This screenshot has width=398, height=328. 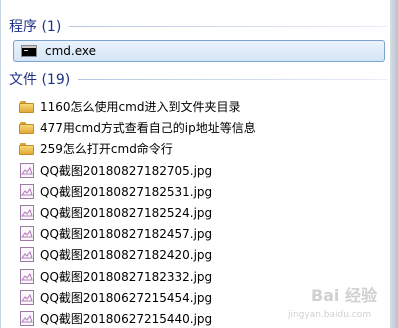 I want to click on files-header-title: 文件 (19), so click(x=40, y=80).